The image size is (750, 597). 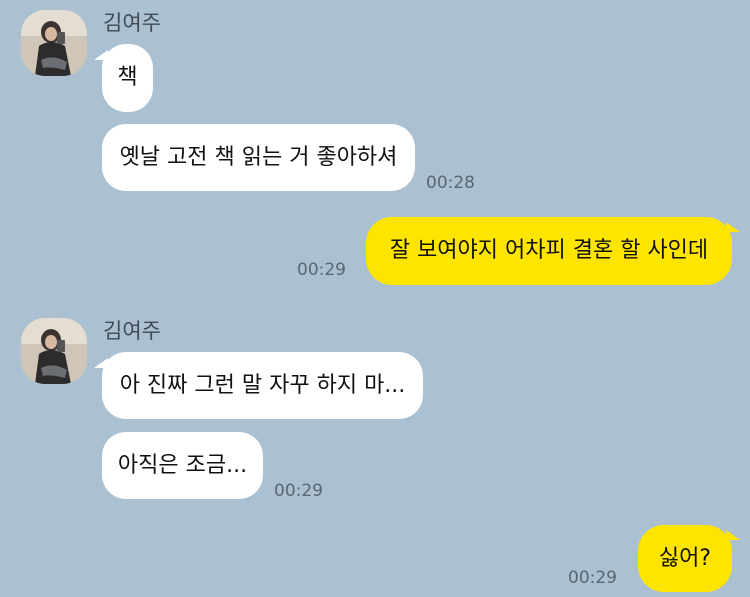 I want to click on outgoing-message-bubble: 싫어?, so click(x=685, y=558).